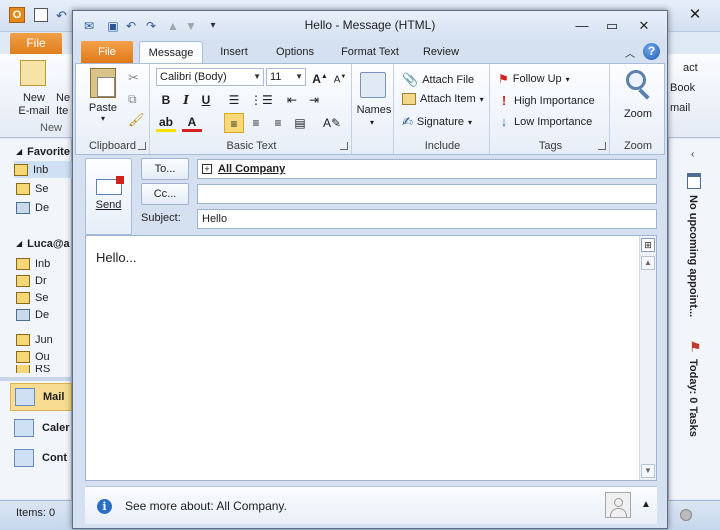 This screenshot has width=720, height=530. What do you see at coordinates (648, 471) in the screenshot?
I see `scroll-down-icon: ▼` at bounding box center [648, 471].